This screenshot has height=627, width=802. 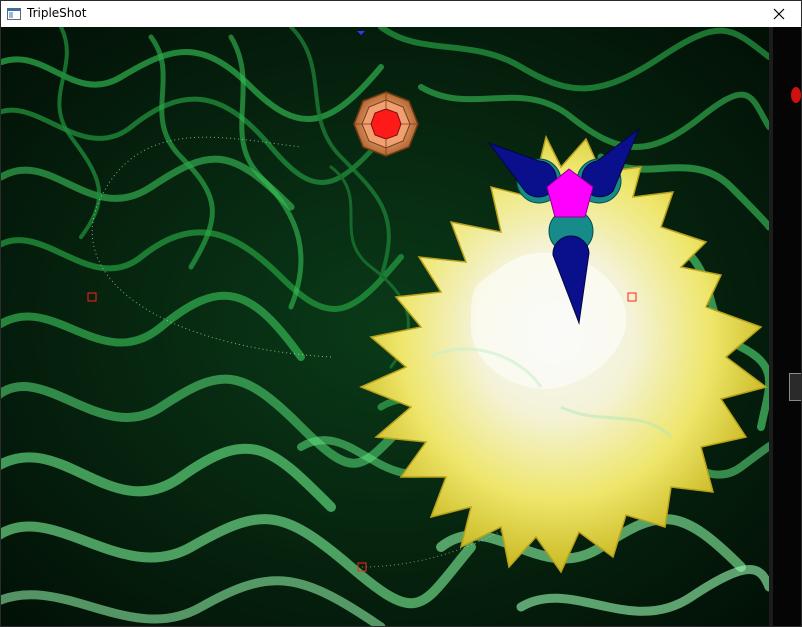 I want to click on close-button, so click(x=779, y=14).